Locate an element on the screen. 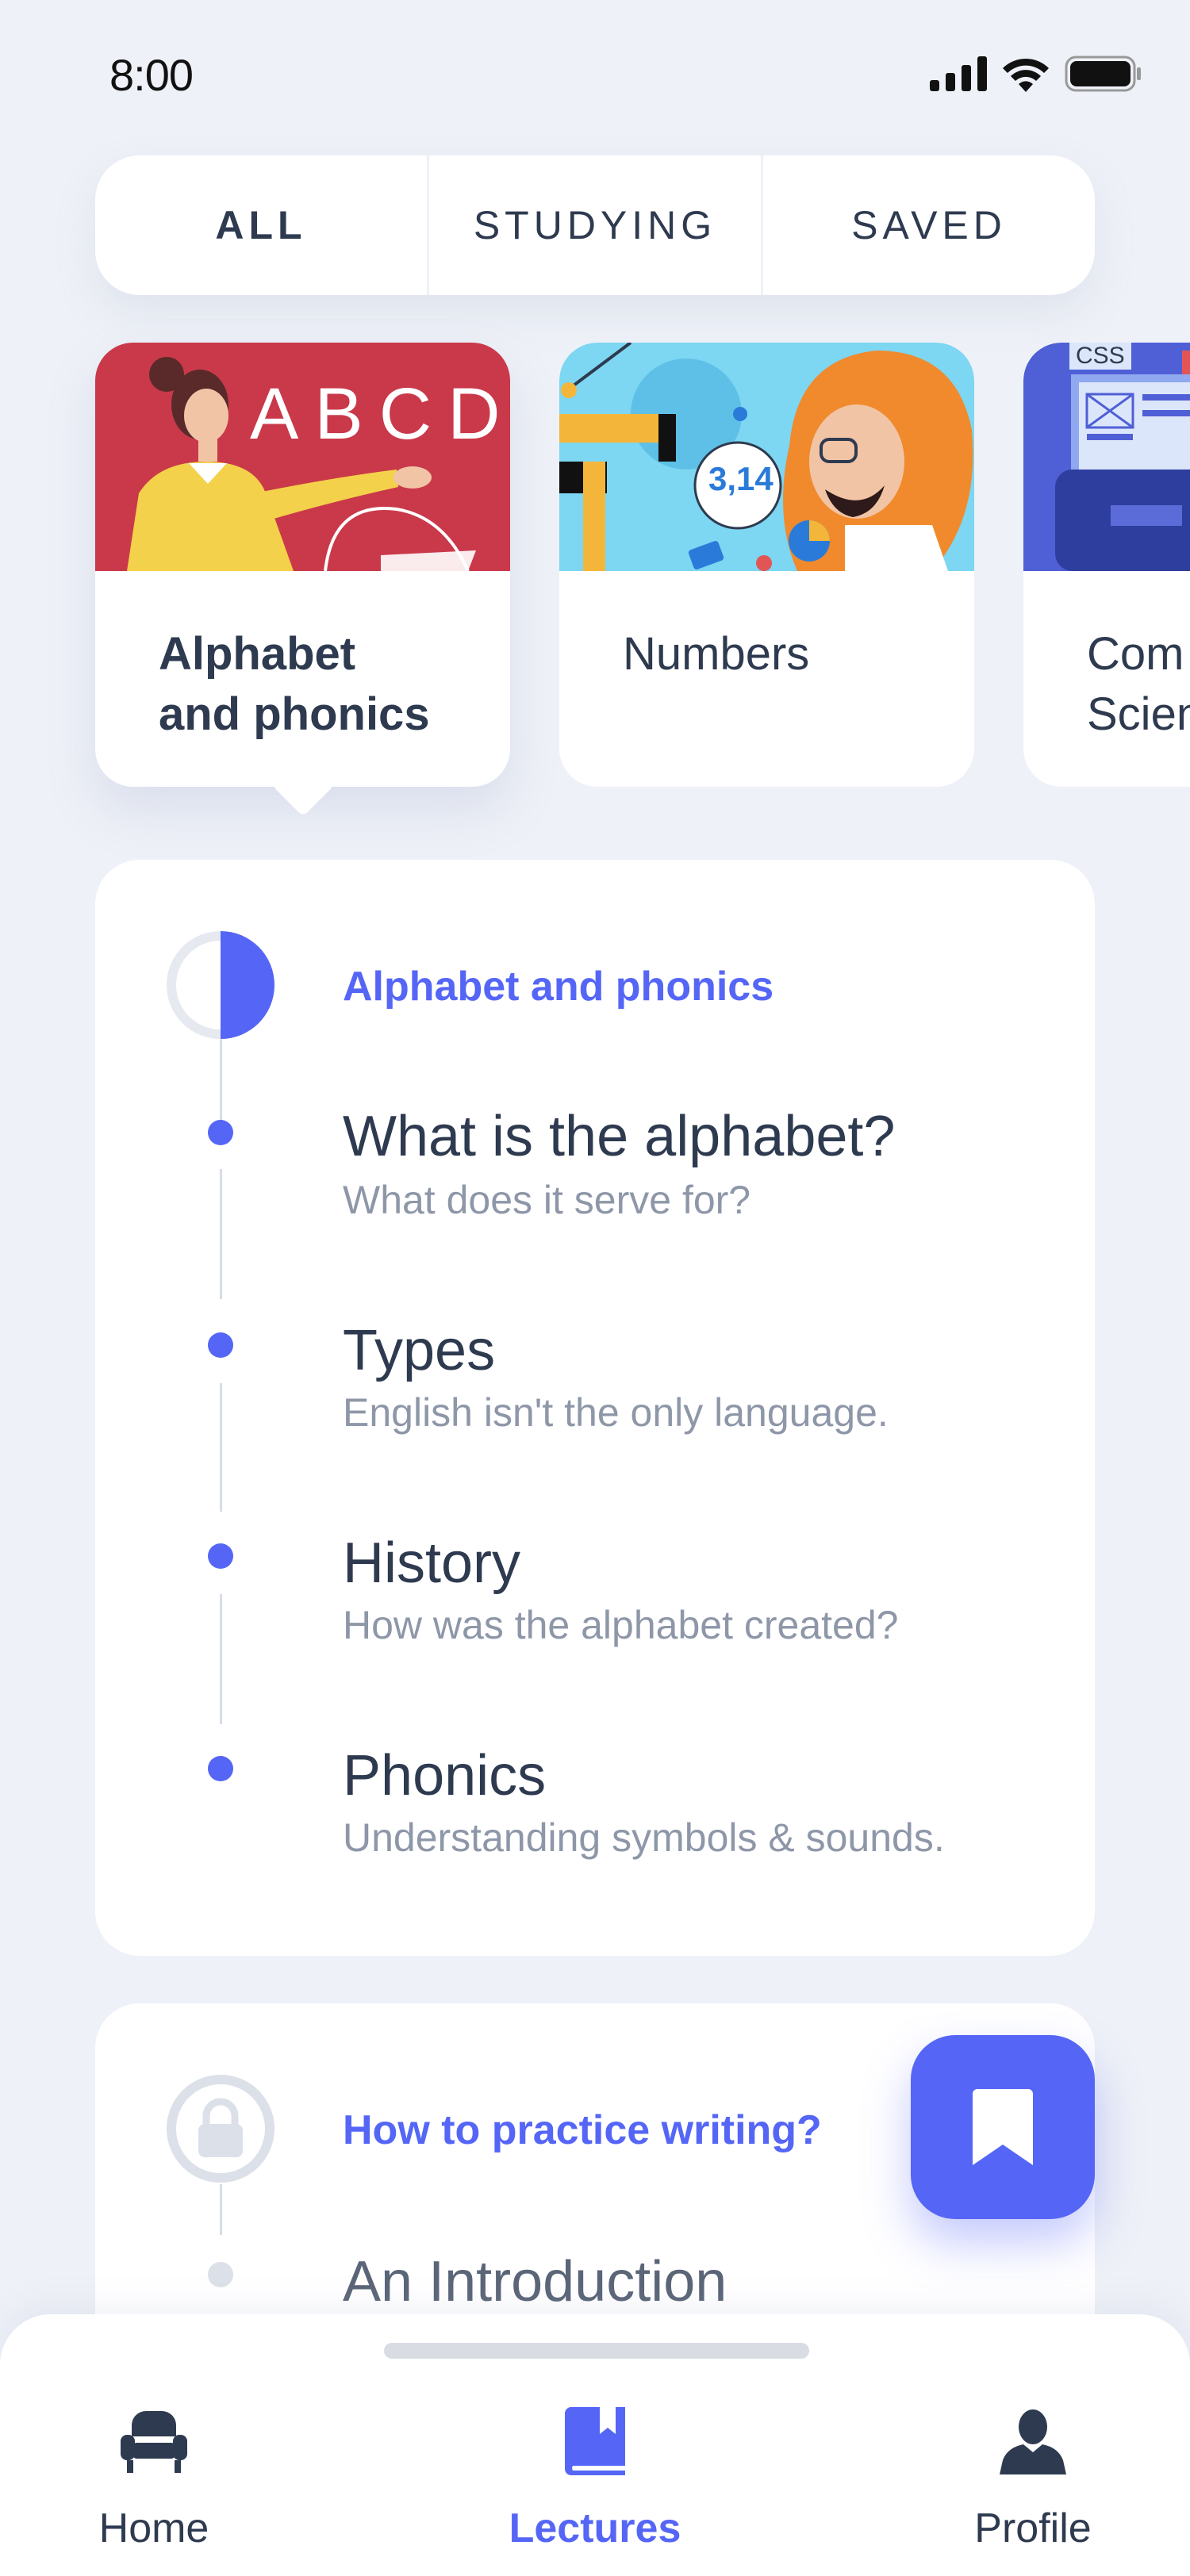  lesson-title: History is located at coordinates (431, 1564).